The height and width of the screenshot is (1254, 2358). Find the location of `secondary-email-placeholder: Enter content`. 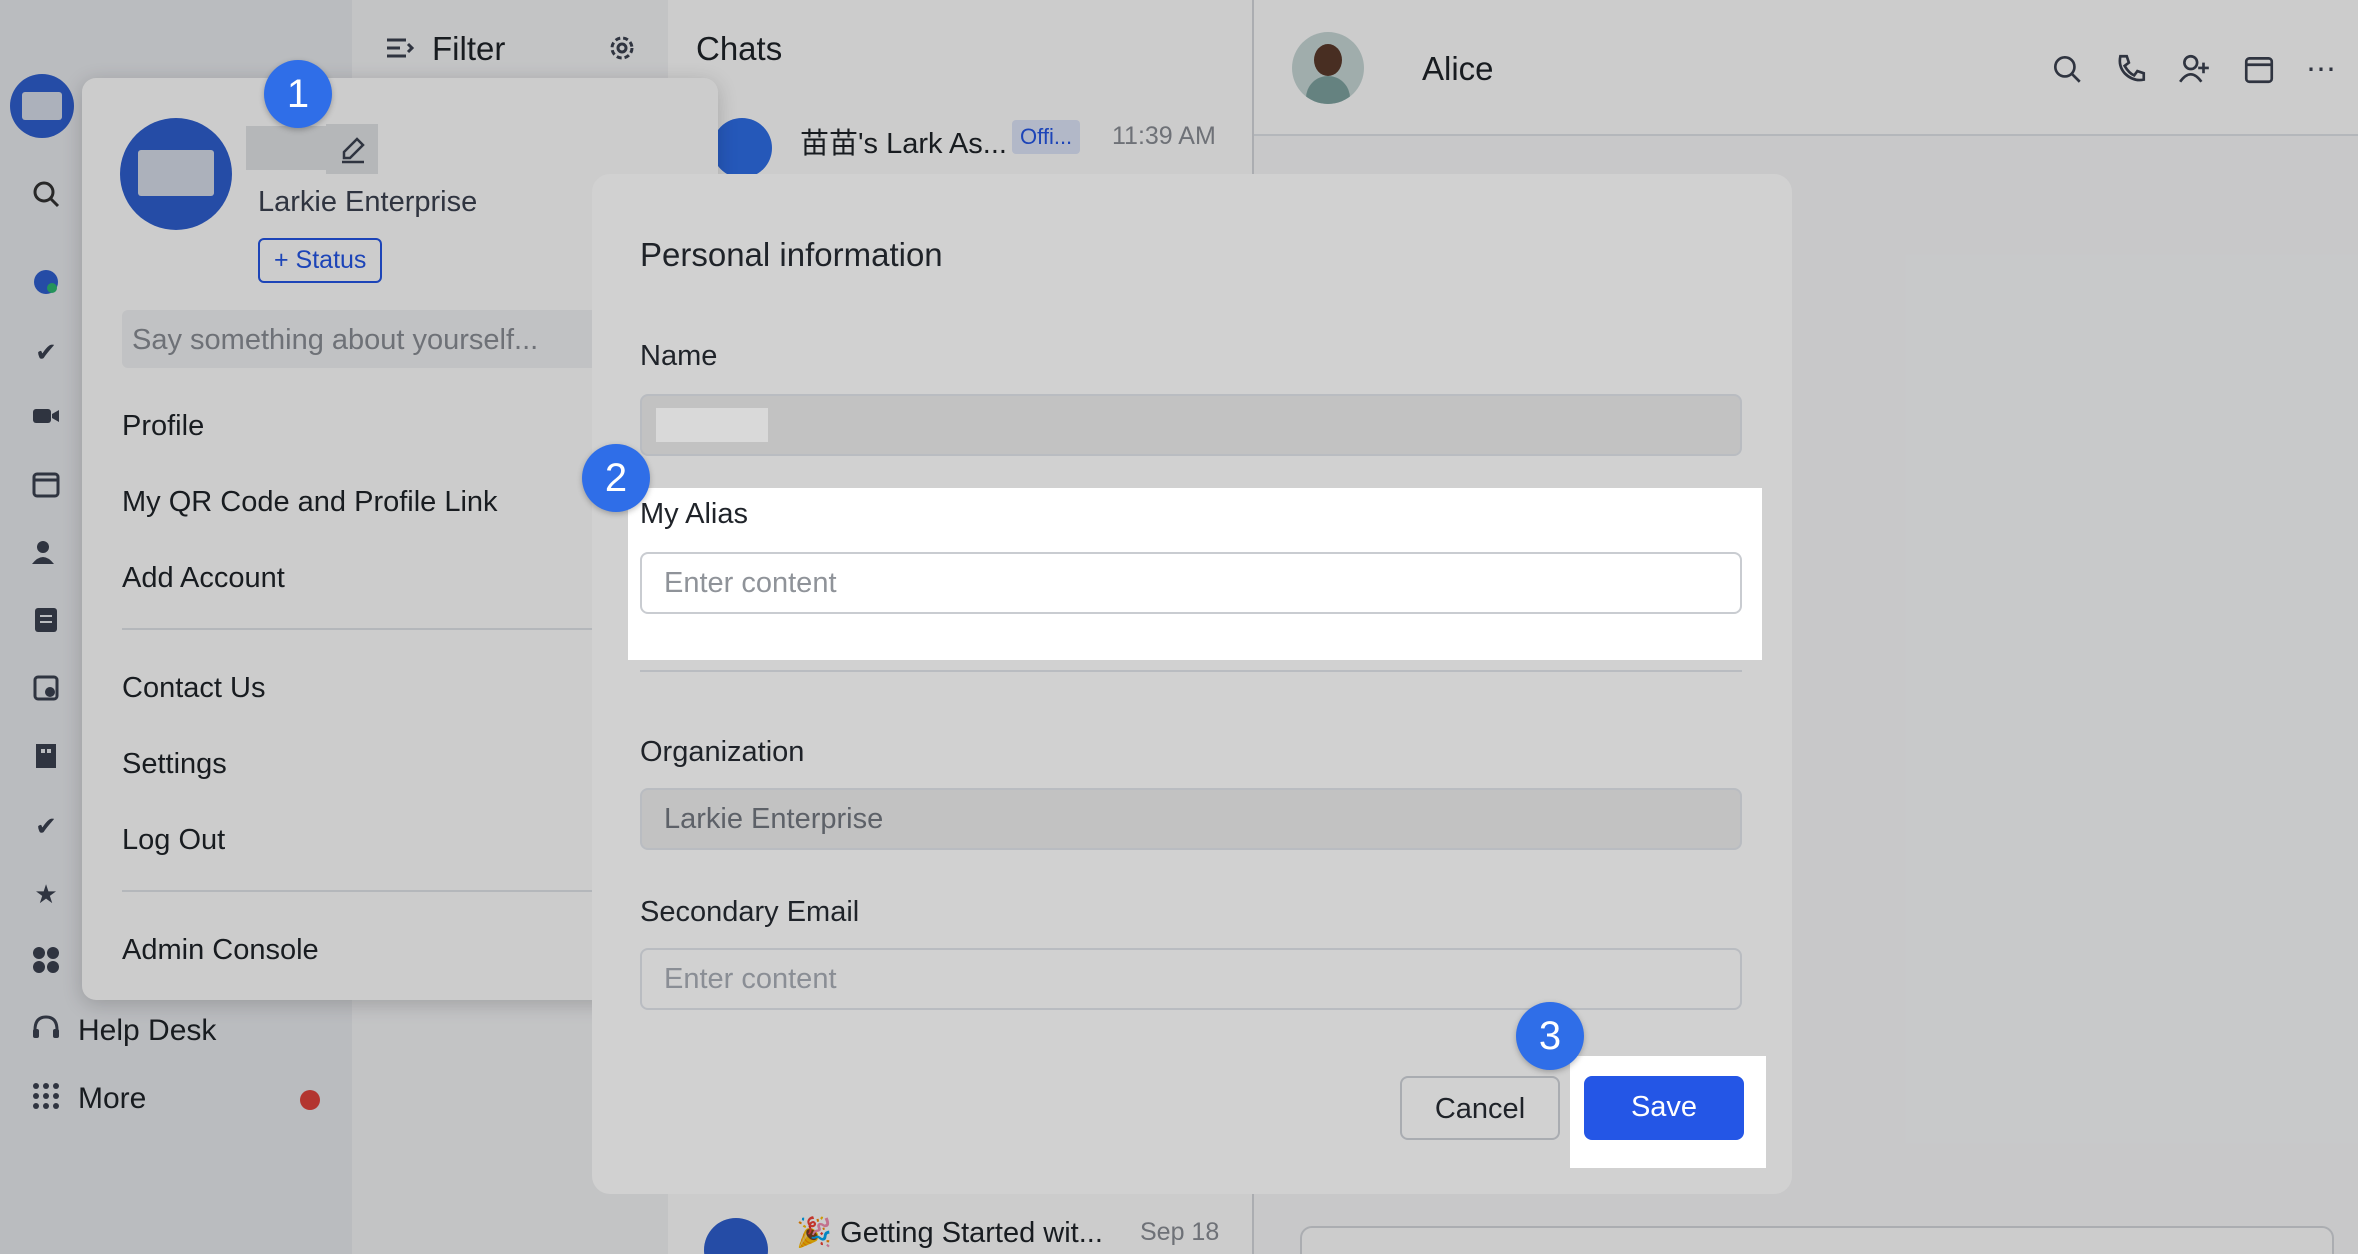

secondary-email-placeholder: Enter content is located at coordinates (750, 979).